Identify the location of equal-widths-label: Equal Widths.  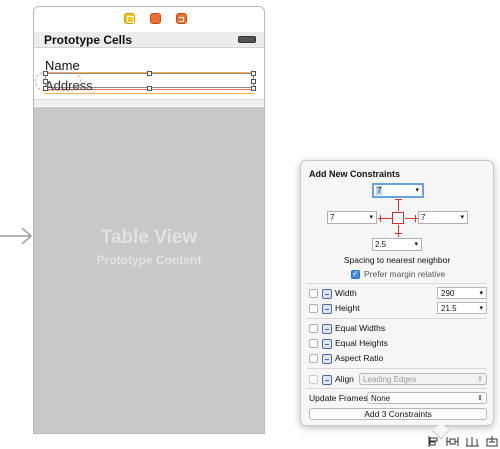
(360, 328).